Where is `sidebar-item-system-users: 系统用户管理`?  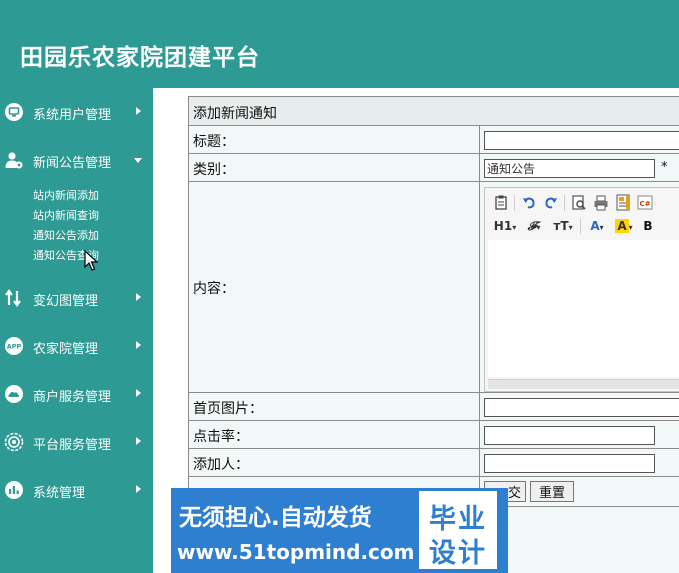 sidebar-item-system-users: 系统用户管理 is located at coordinates (76, 112).